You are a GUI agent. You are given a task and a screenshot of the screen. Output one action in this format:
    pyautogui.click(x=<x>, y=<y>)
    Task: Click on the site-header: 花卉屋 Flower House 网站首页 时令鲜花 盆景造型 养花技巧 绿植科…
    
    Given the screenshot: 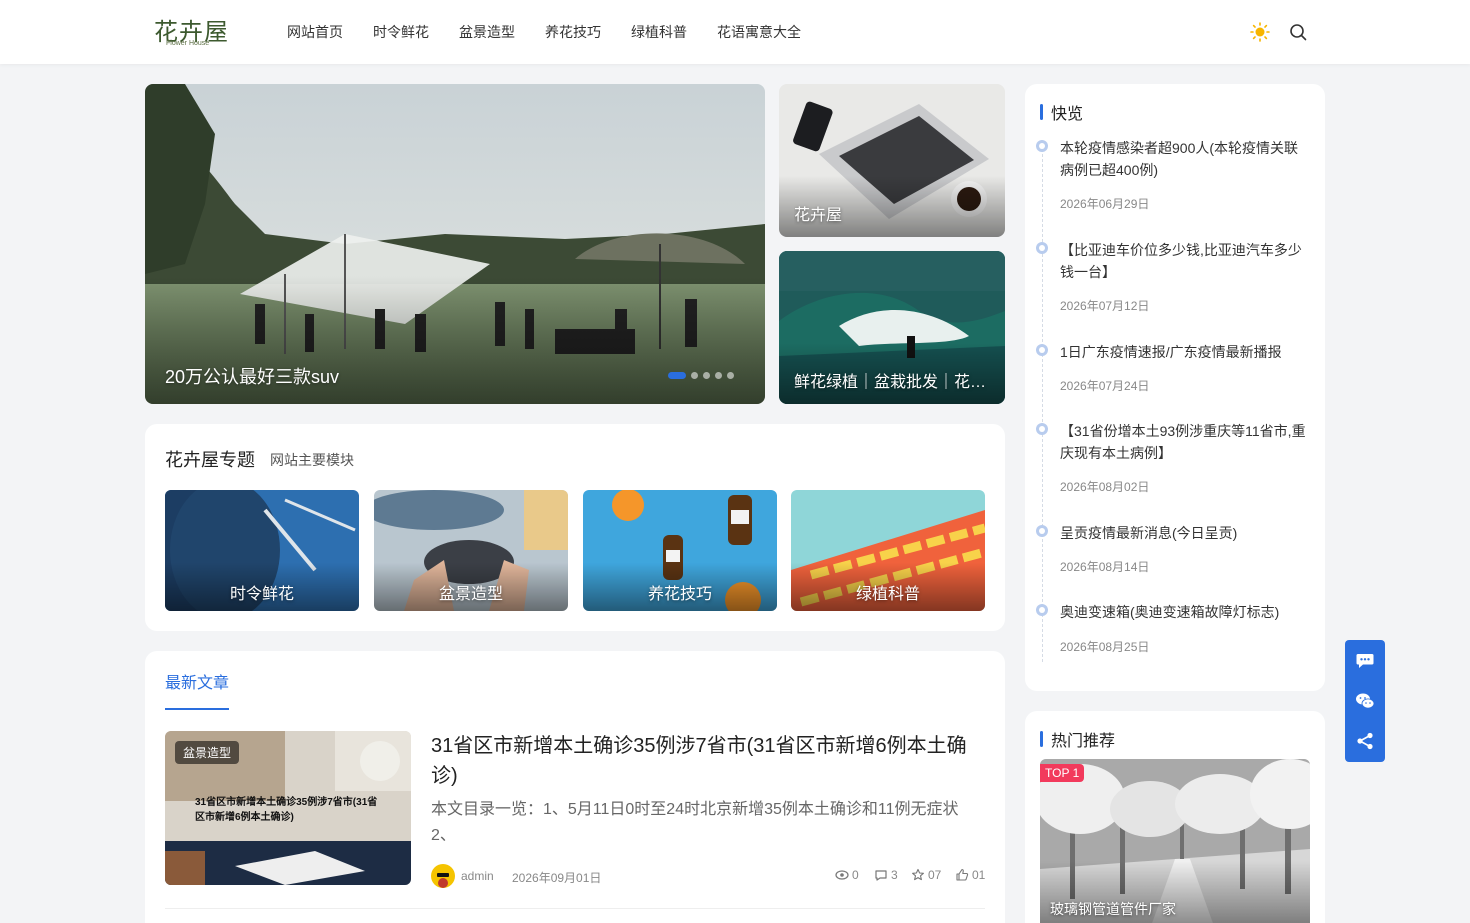 What is the action you would take?
    pyautogui.click(x=735, y=32)
    